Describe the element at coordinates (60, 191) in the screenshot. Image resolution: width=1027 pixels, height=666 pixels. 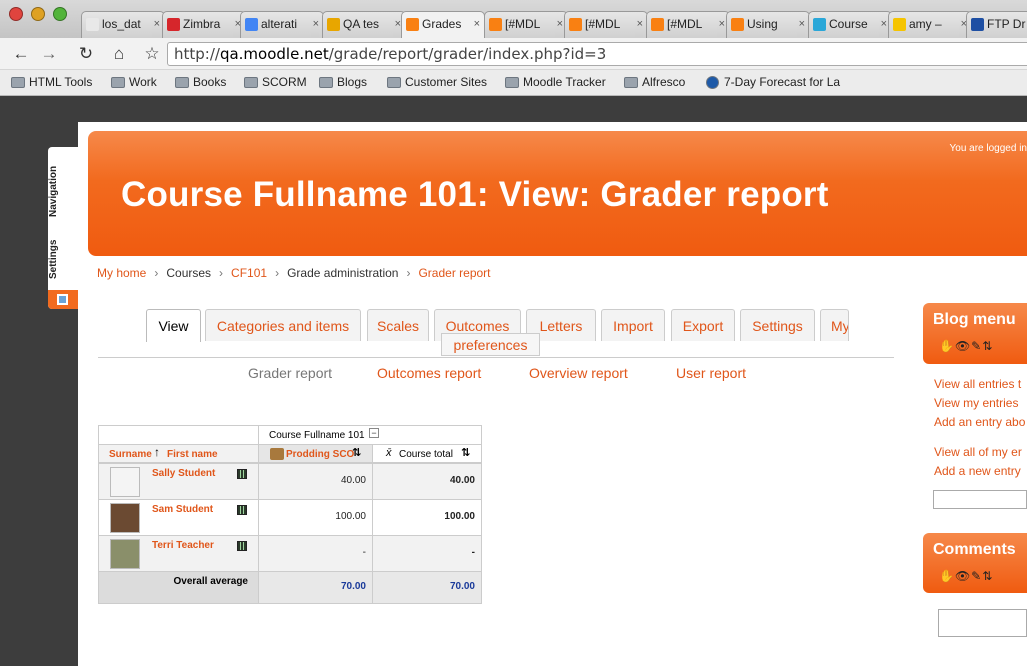
I see `dock-navigation-tab: Navigation` at that location.